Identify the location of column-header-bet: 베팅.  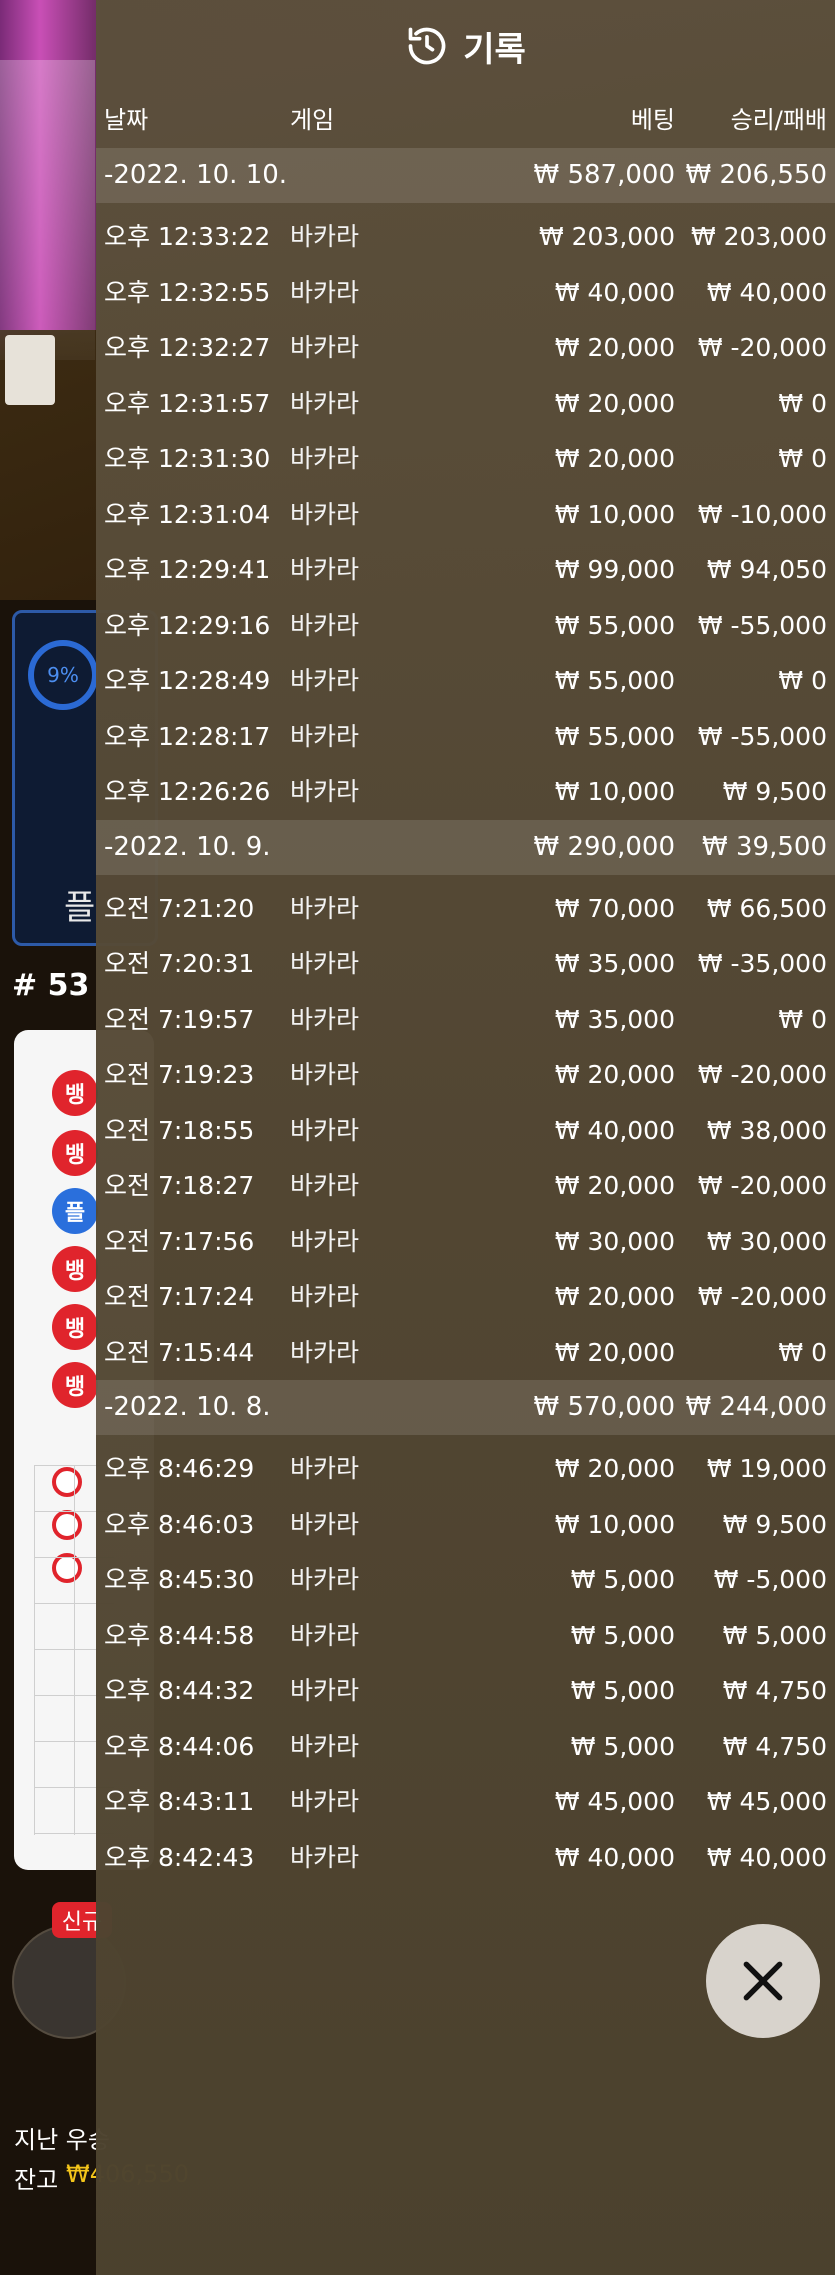
(652, 120).